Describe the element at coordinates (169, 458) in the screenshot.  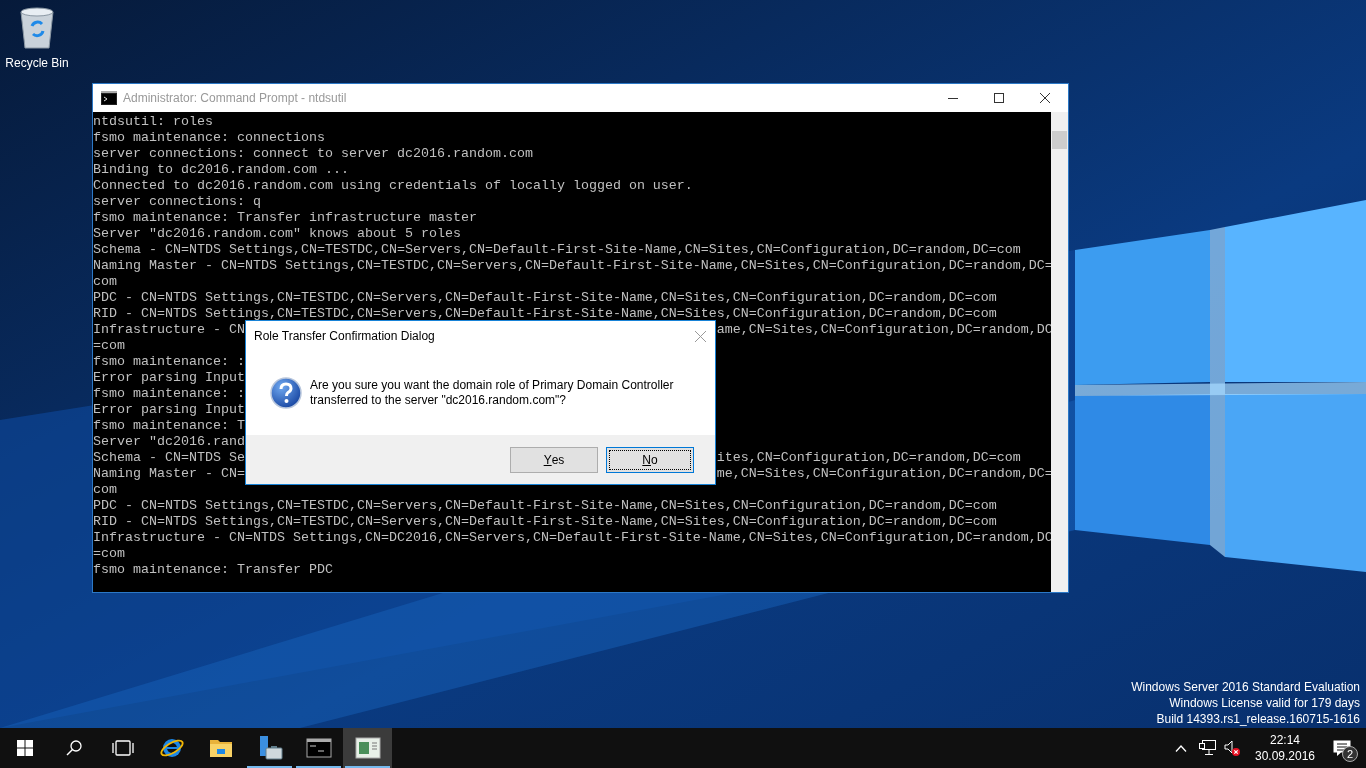
I see `console-line: Schema - CN=NTDS Se` at that location.